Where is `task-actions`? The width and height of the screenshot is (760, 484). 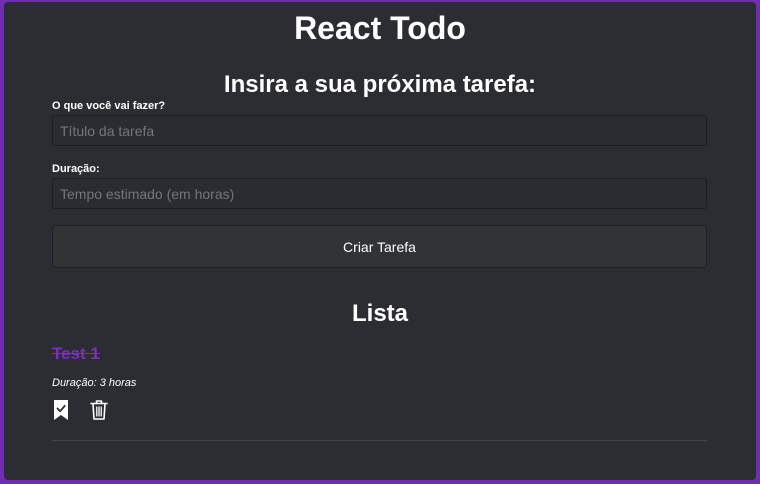
task-actions is located at coordinates (379, 410).